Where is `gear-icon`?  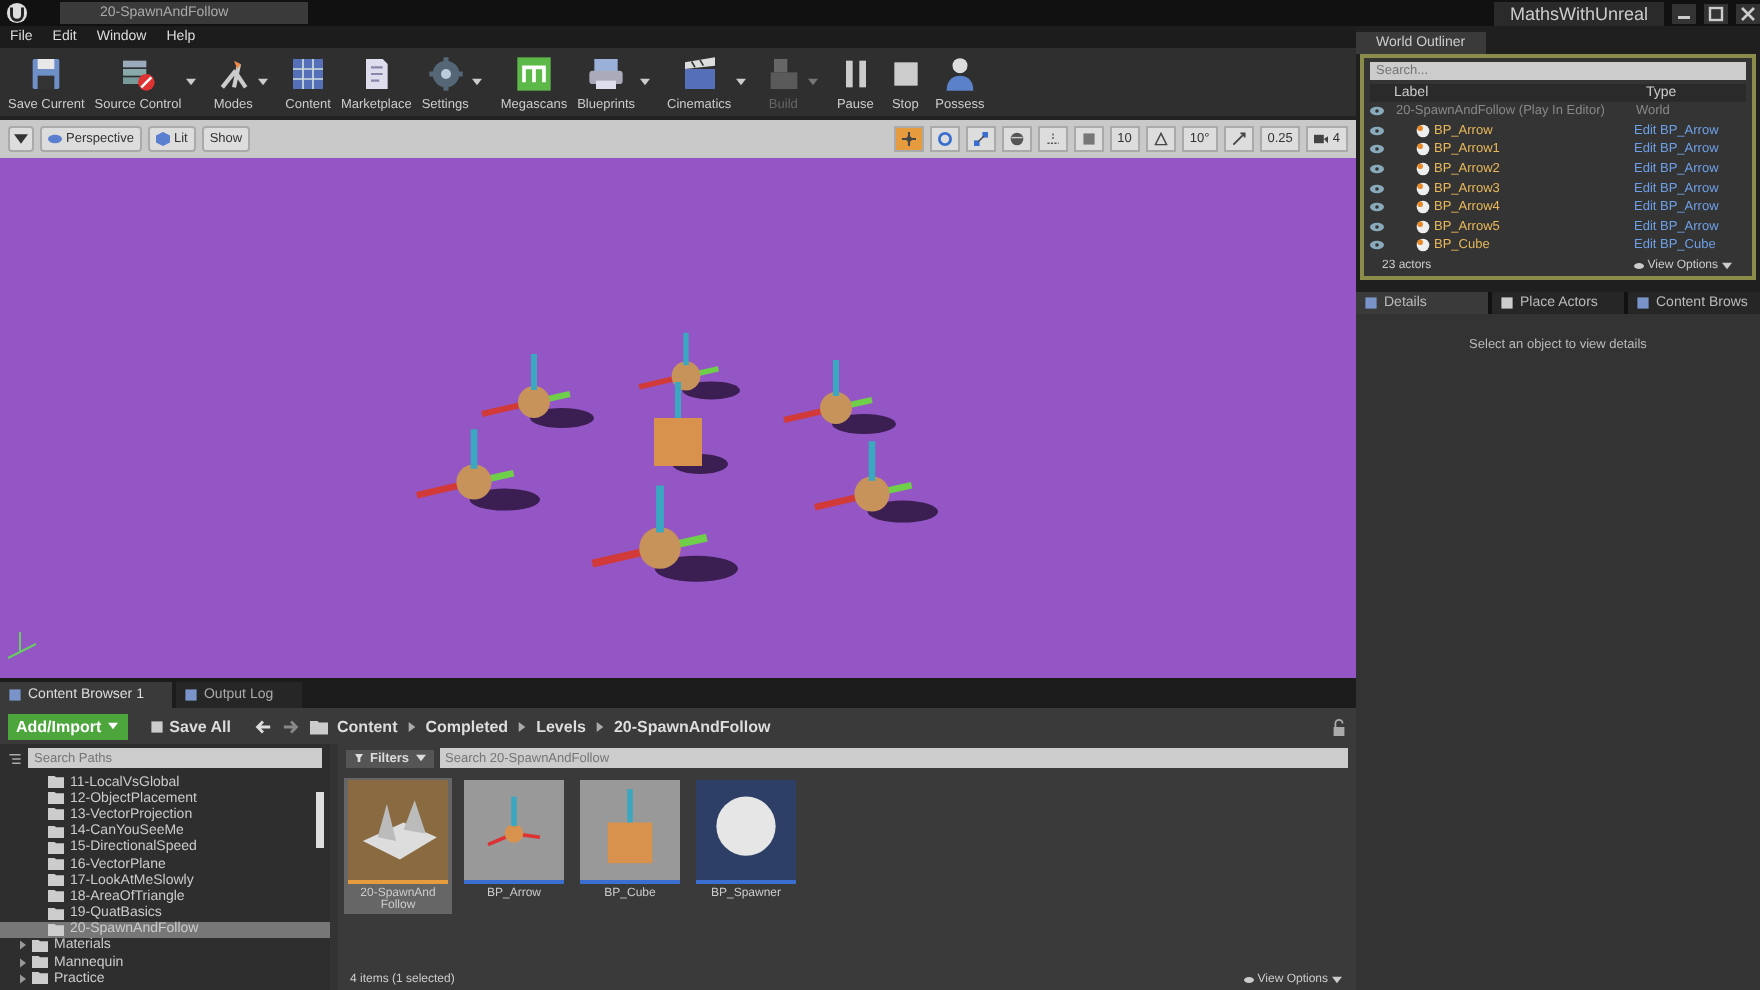
gear-icon is located at coordinates (445, 73).